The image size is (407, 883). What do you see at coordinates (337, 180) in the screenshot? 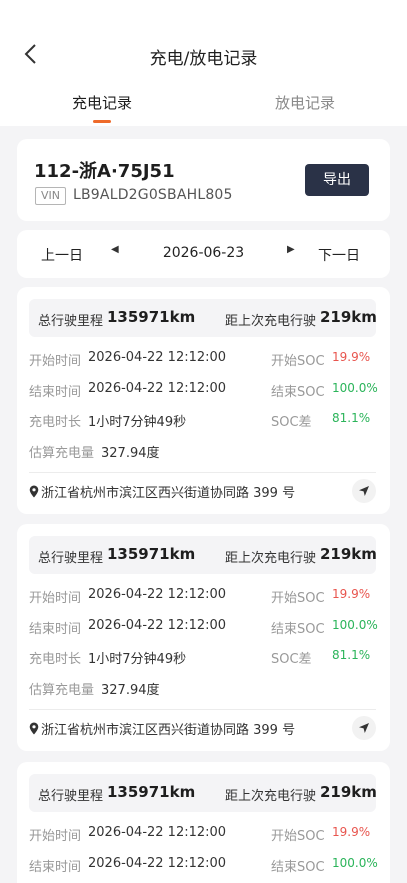
I see `export-button: 导出` at bounding box center [337, 180].